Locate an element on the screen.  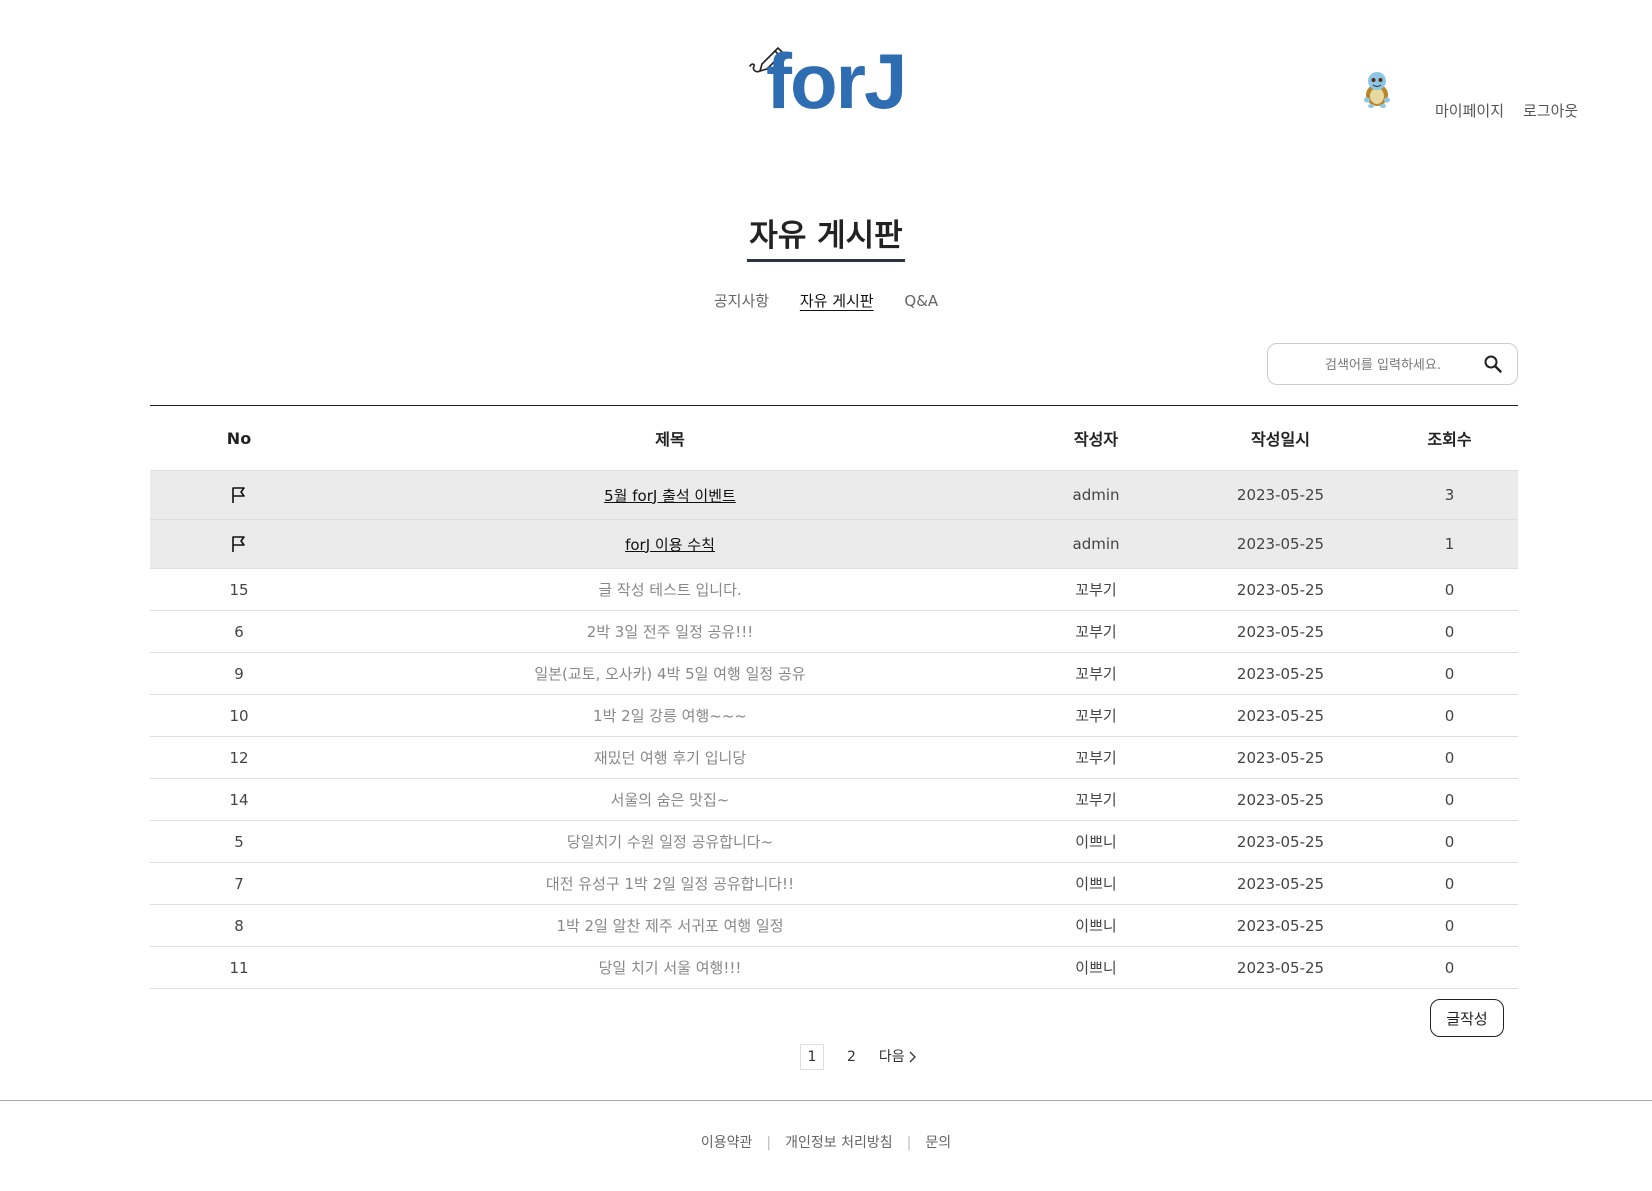
page-1-link: 1 is located at coordinates (812, 1057).